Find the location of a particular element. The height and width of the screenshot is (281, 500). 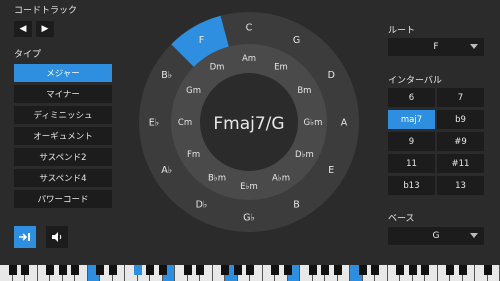

interval-maj7-button: maj7 is located at coordinates (411, 119).